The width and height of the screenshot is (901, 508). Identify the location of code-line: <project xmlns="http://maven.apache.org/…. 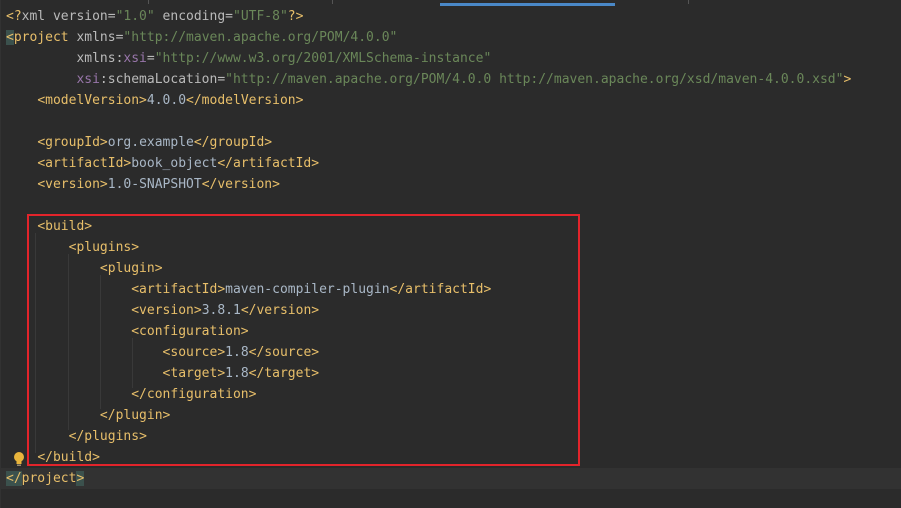
(201, 37).